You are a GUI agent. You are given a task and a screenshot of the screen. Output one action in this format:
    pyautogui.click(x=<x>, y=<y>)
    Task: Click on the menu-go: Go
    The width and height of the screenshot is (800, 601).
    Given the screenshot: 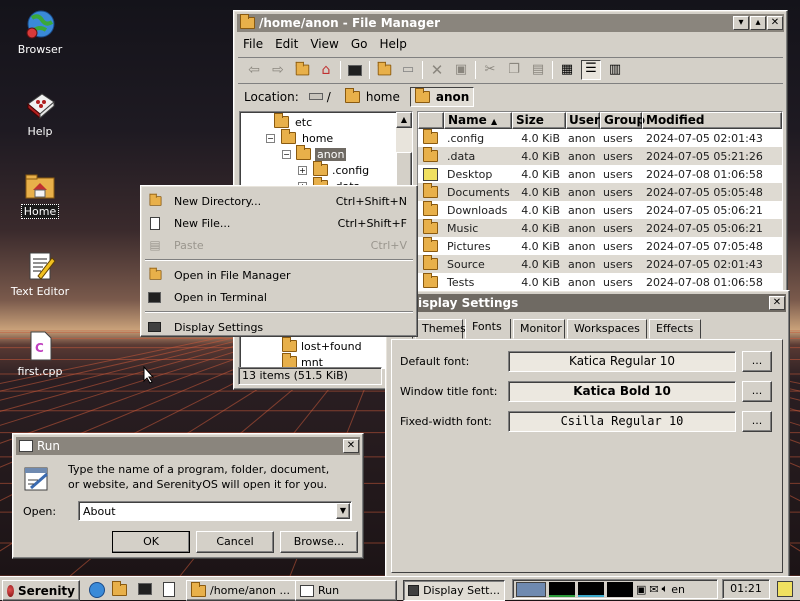 What is the action you would take?
    pyautogui.click(x=359, y=44)
    